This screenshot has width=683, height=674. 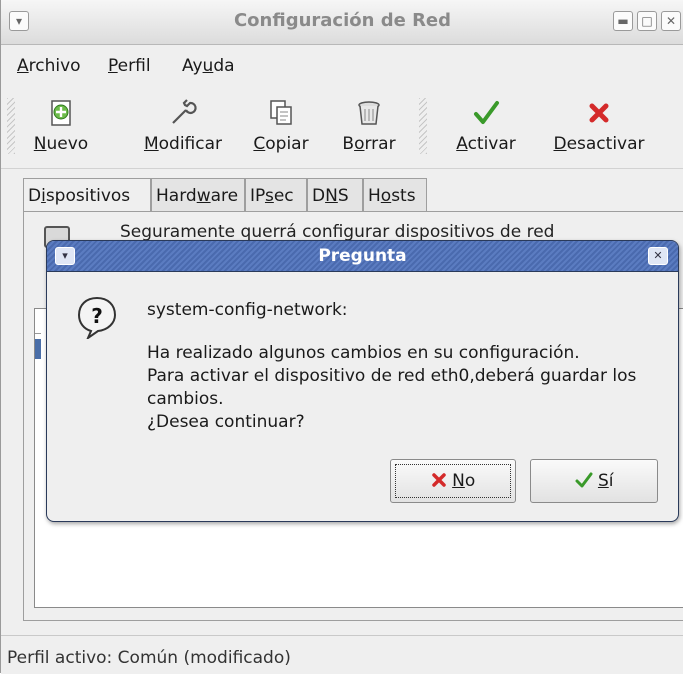 What do you see at coordinates (87, 196) in the screenshot?
I see `tab-dispositivos: Dispositivos` at bounding box center [87, 196].